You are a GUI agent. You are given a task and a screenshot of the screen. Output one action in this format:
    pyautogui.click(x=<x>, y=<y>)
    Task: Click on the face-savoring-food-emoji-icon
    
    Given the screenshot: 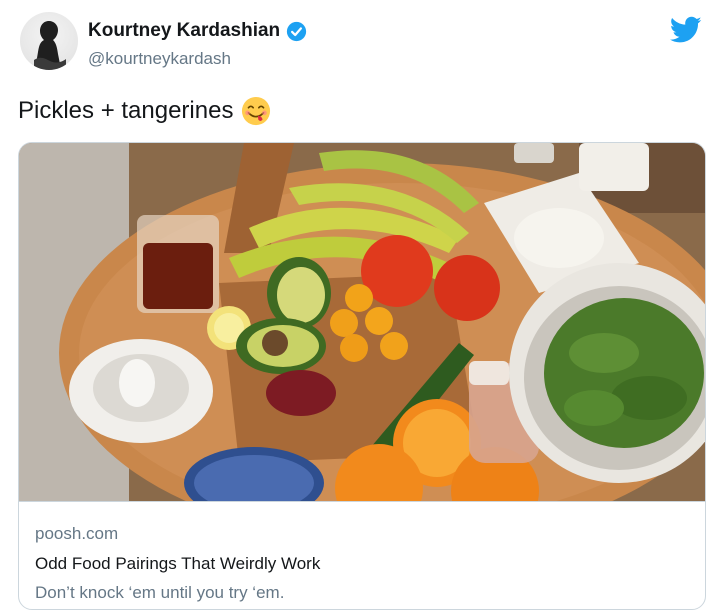 What is the action you would take?
    pyautogui.click(x=256, y=111)
    